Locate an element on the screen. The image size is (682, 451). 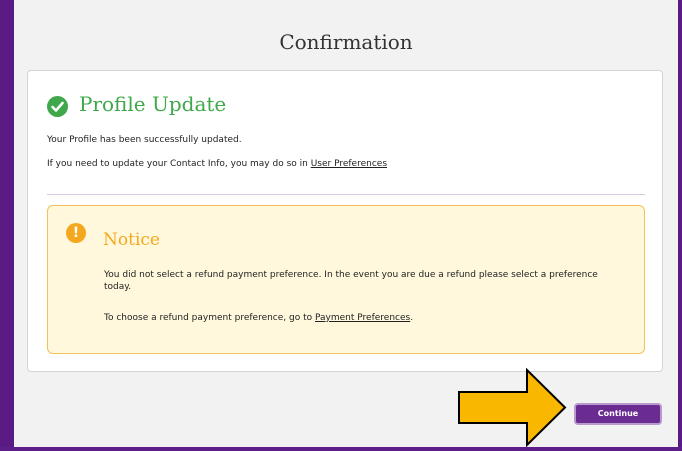
continue-button: Continue is located at coordinates (618, 414).